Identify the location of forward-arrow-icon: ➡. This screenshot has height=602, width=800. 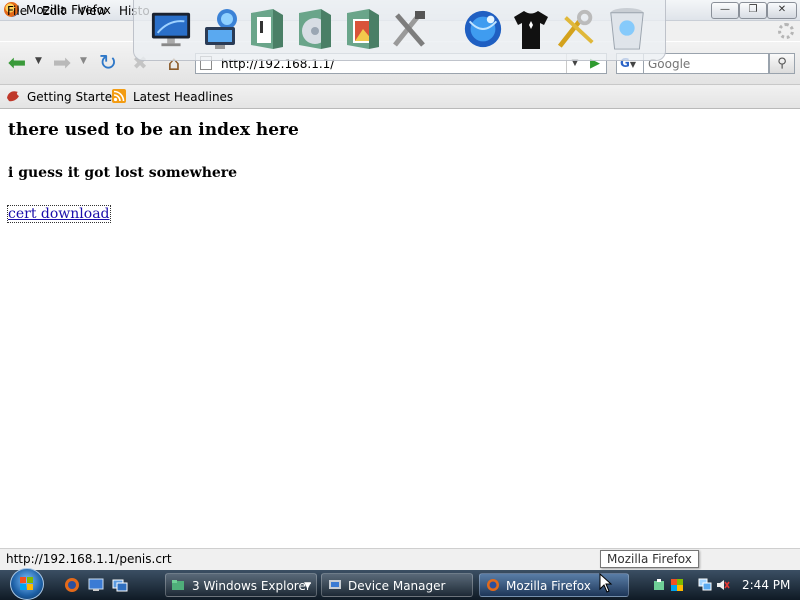
(62, 63).